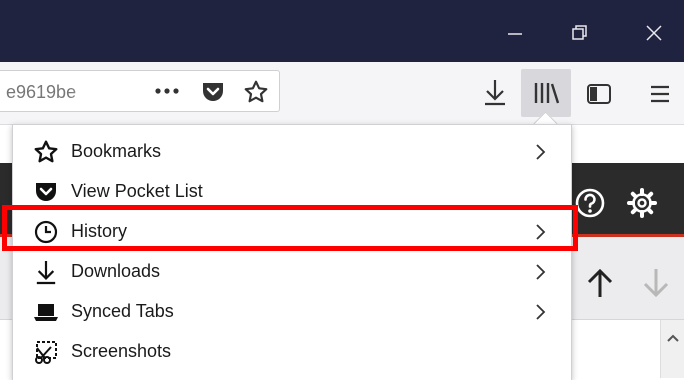  Describe the element at coordinates (672, 349) in the screenshot. I see `page-scrollbar` at that location.